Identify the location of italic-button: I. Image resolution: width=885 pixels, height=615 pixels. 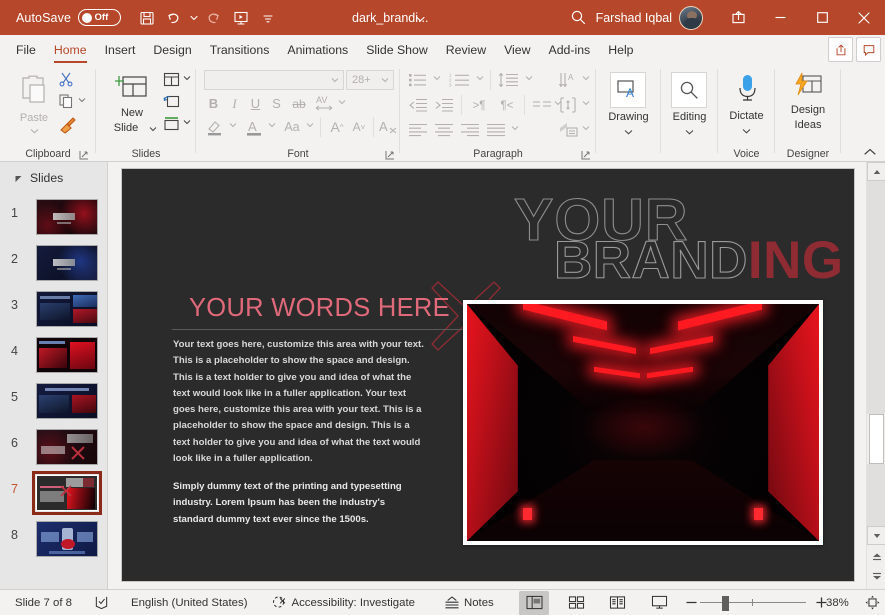
(234, 103).